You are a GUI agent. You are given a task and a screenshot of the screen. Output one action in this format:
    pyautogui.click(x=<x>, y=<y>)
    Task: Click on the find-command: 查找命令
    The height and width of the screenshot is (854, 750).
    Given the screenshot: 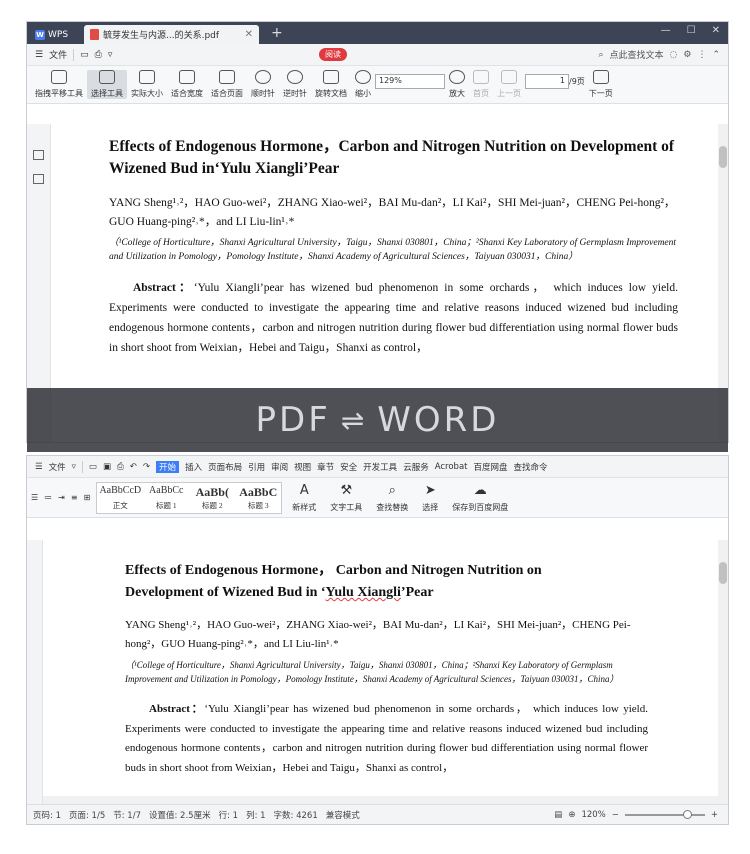 What is the action you would take?
    pyautogui.click(x=531, y=467)
    